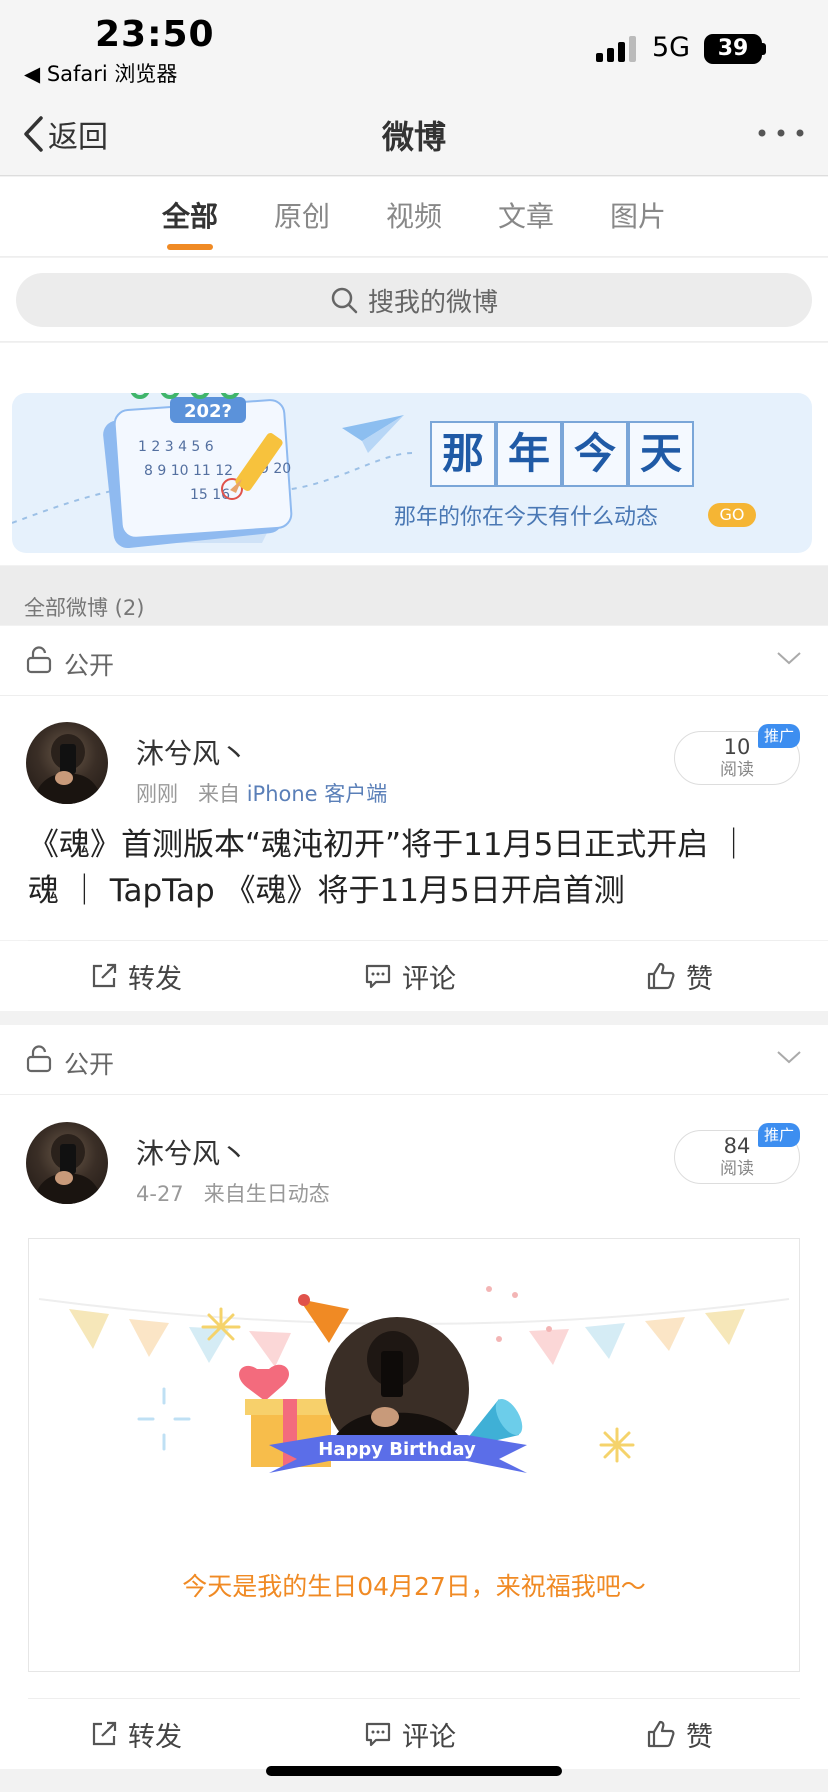  What do you see at coordinates (33, 134) in the screenshot?
I see `chevron-left-icon` at bounding box center [33, 134].